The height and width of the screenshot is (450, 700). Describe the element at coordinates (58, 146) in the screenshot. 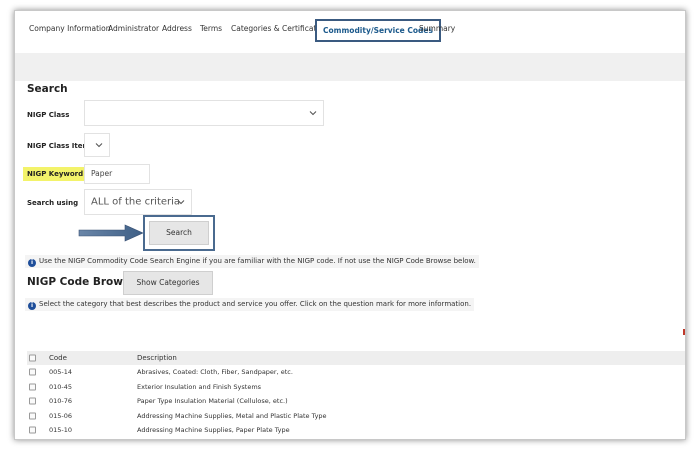

I see `nigp-class-item-label: NIGP Class Item` at that location.